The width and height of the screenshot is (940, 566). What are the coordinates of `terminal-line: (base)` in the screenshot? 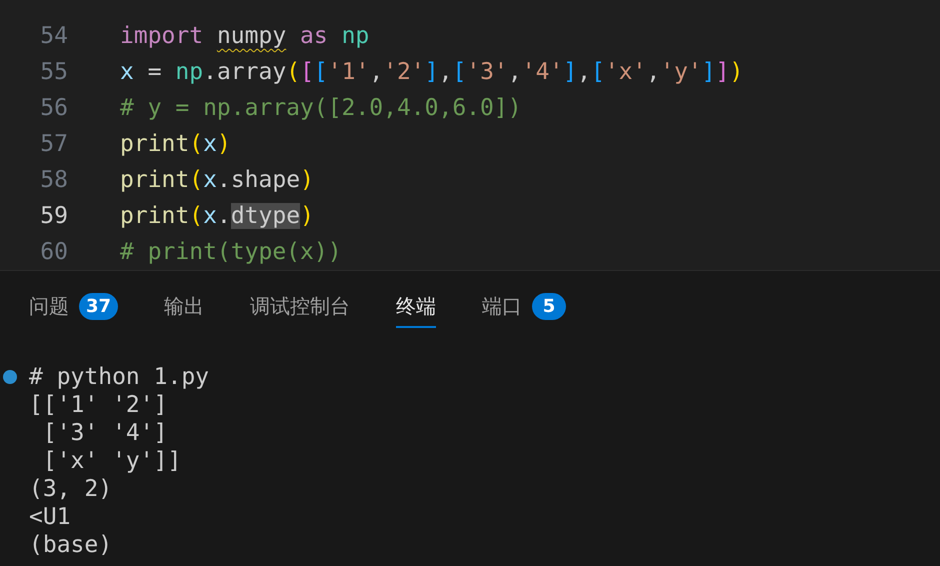 It's located at (70, 545).